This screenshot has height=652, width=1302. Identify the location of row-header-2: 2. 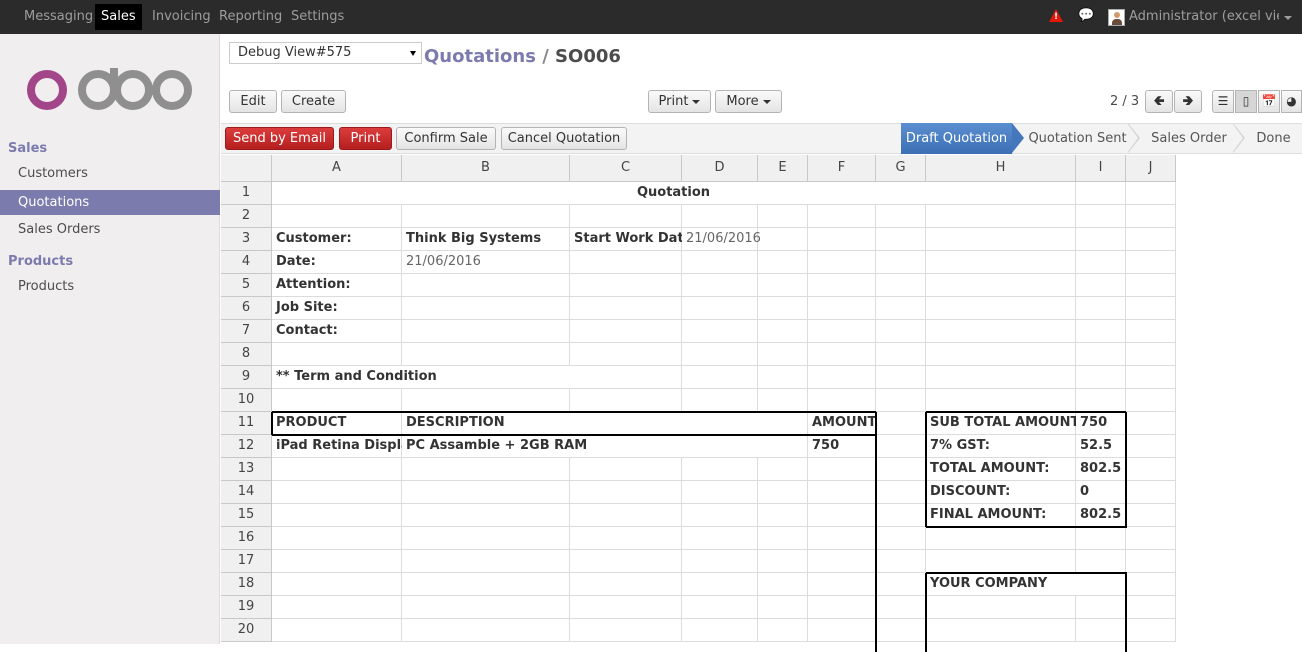
(246, 216).